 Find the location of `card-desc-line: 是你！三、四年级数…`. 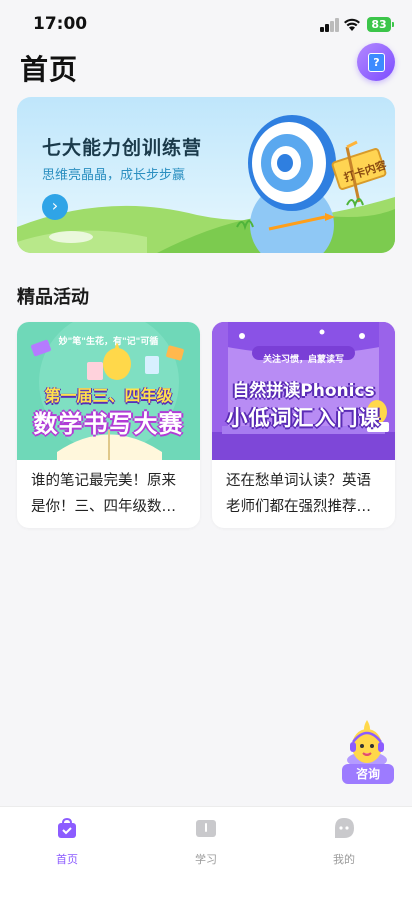

card-desc-line: 是你！三、四年级数… is located at coordinates (103, 507).